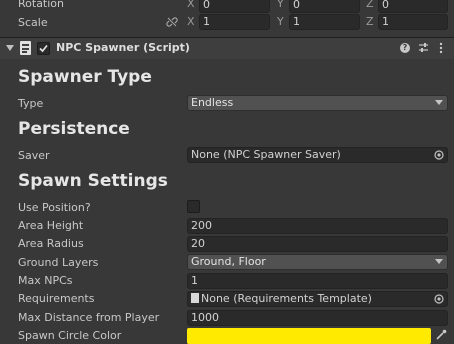 This screenshot has height=344, width=454. I want to click on scale-y-label: Y, so click(280, 21).